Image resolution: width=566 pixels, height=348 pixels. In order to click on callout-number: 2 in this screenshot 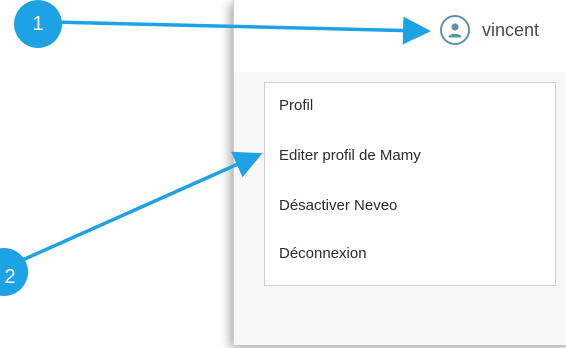, I will do `click(10, 276)`.